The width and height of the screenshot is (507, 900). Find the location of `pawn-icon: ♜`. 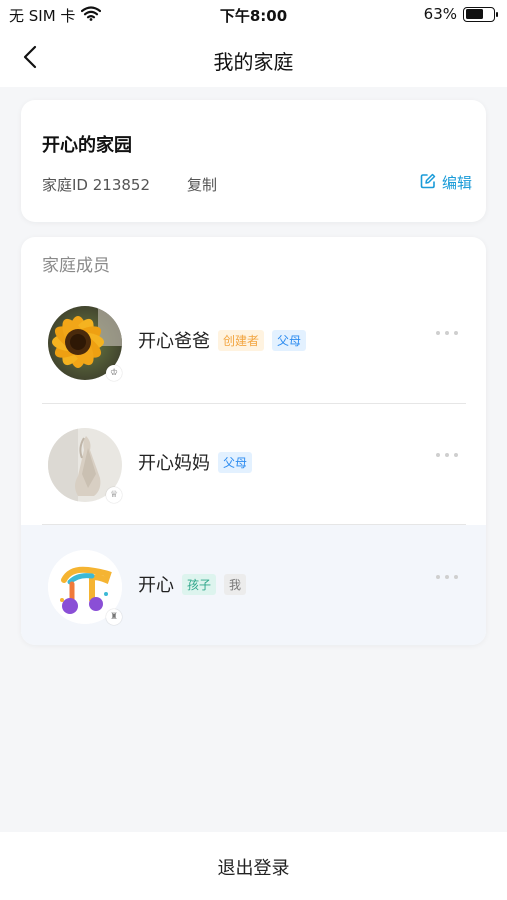

pawn-icon: ♜ is located at coordinates (114, 617).